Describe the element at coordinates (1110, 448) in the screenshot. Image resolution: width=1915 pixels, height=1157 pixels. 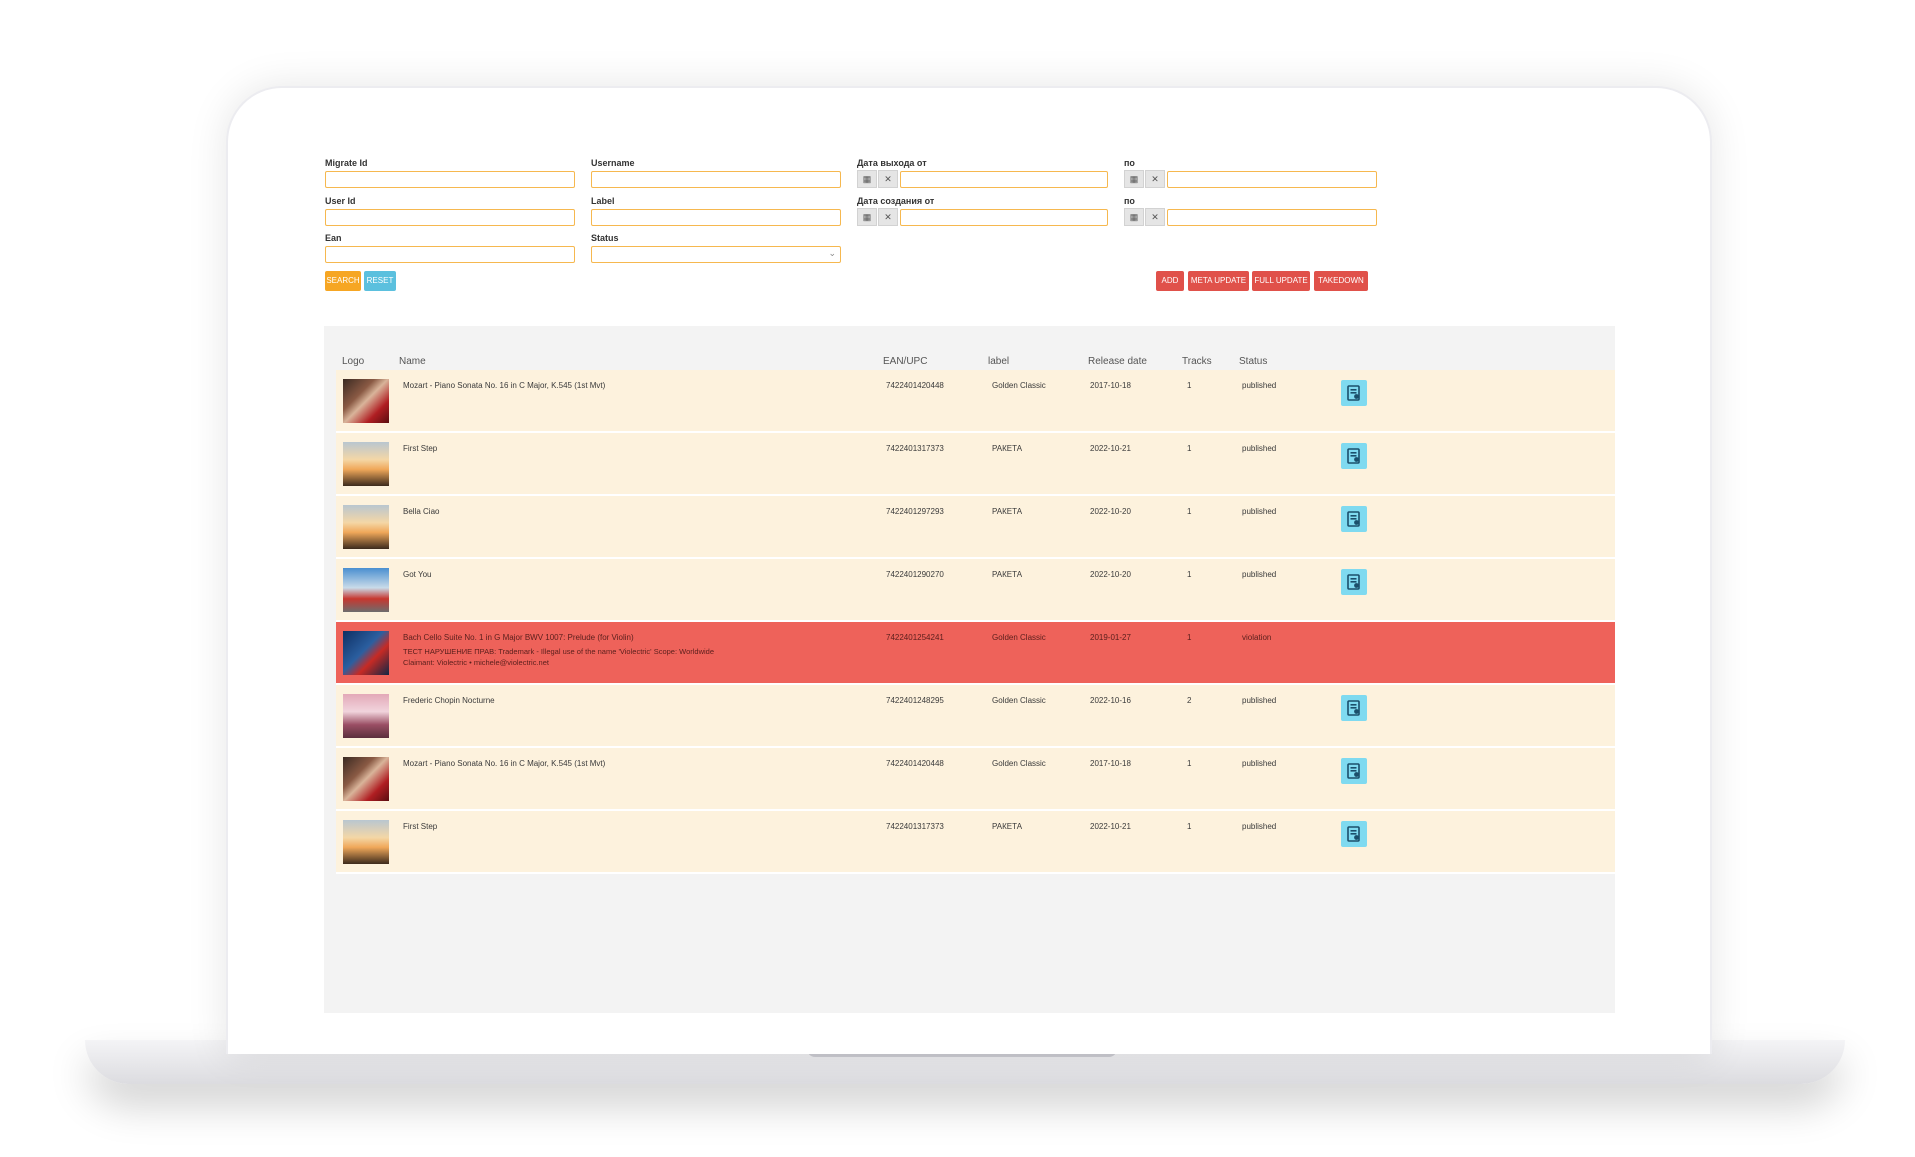
I see `release-date: 2022-10-21` at that location.